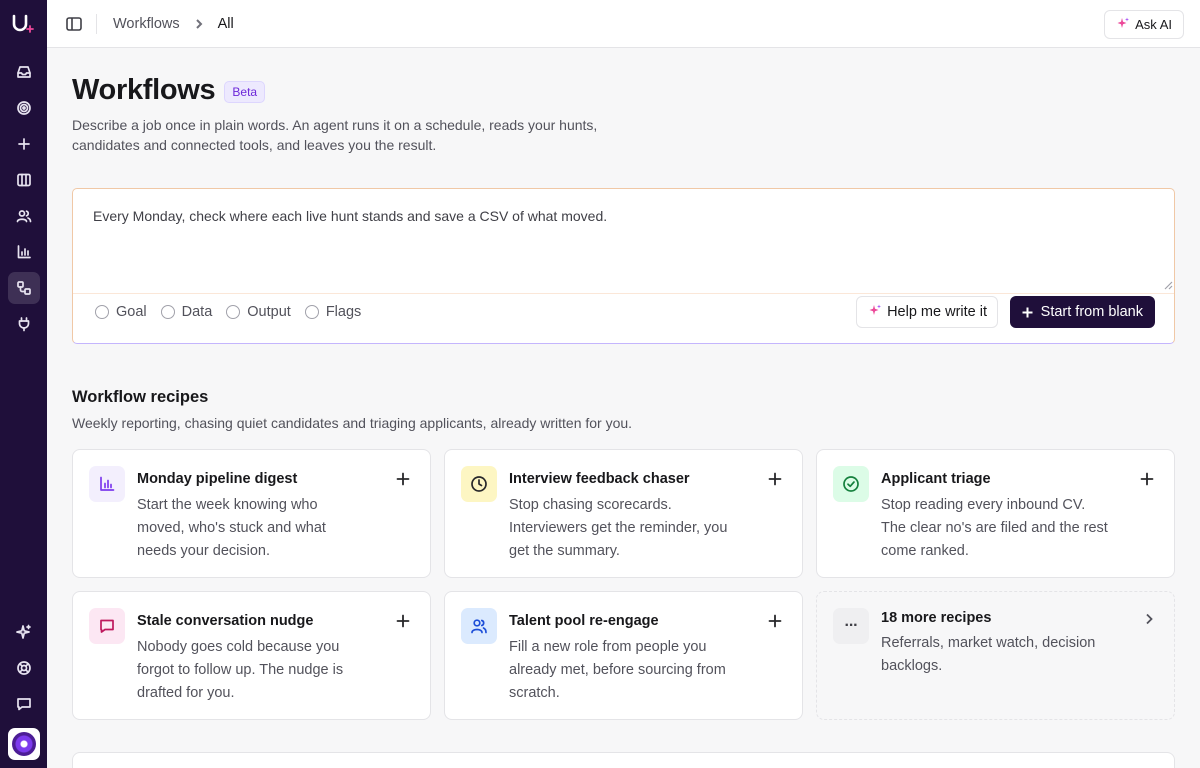 Image resolution: width=1200 pixels, height=768 pixels. Describe the element at coordinates (245, 92) in the screenshot. I see `beta-badge: Beta` at that location.